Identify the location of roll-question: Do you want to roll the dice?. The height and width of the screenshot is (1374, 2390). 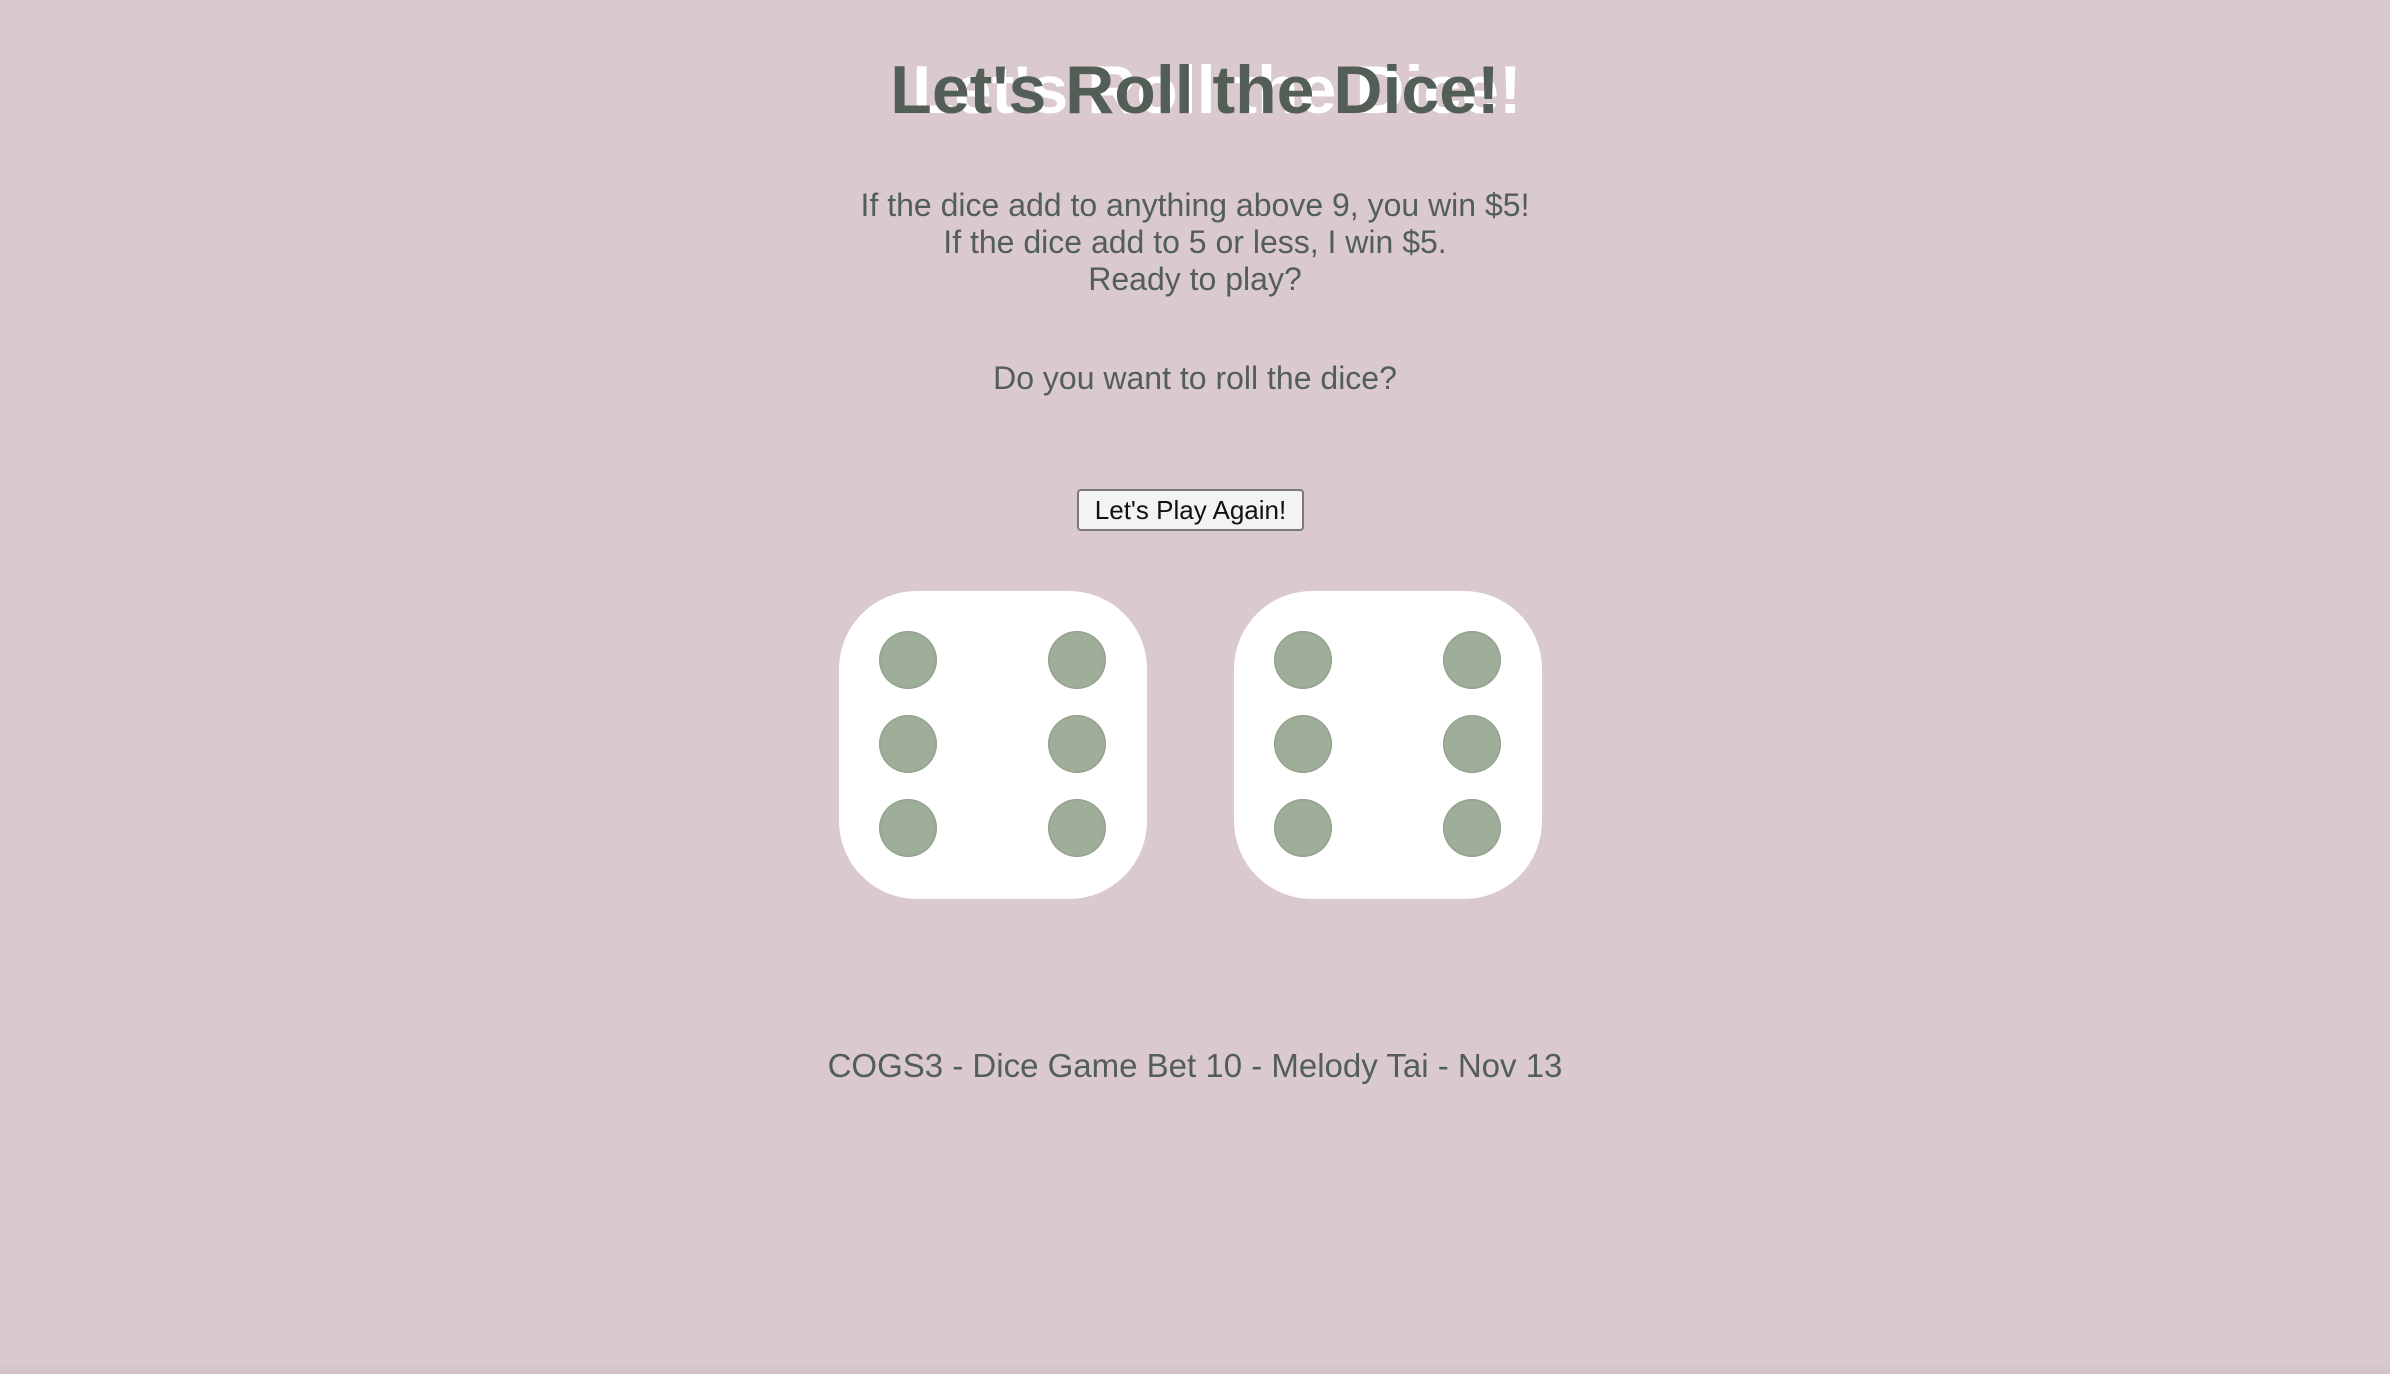
(1195, 378).